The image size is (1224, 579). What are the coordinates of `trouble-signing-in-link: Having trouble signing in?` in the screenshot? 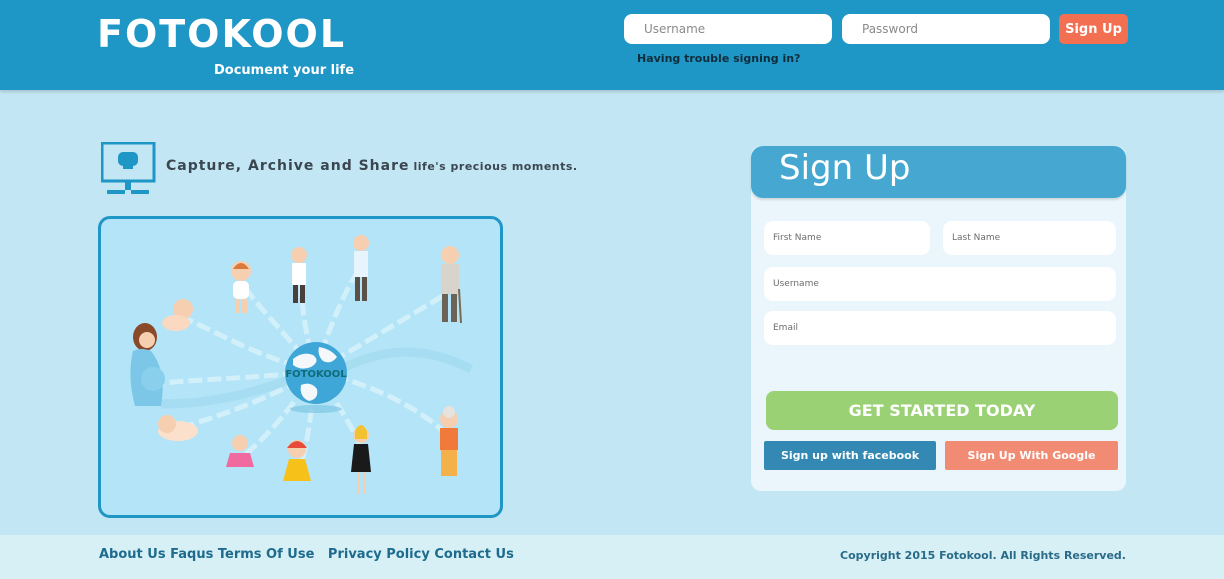 It's located at (718, 58).